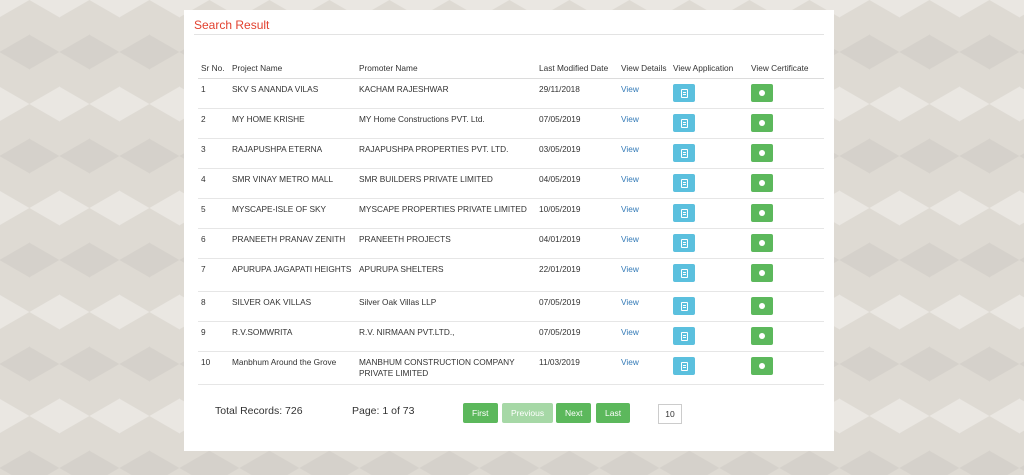 The width and height of the screenshot is (1024, 475). I want to click on last-modified-cell: 29/11/2018, so click(577, 93).